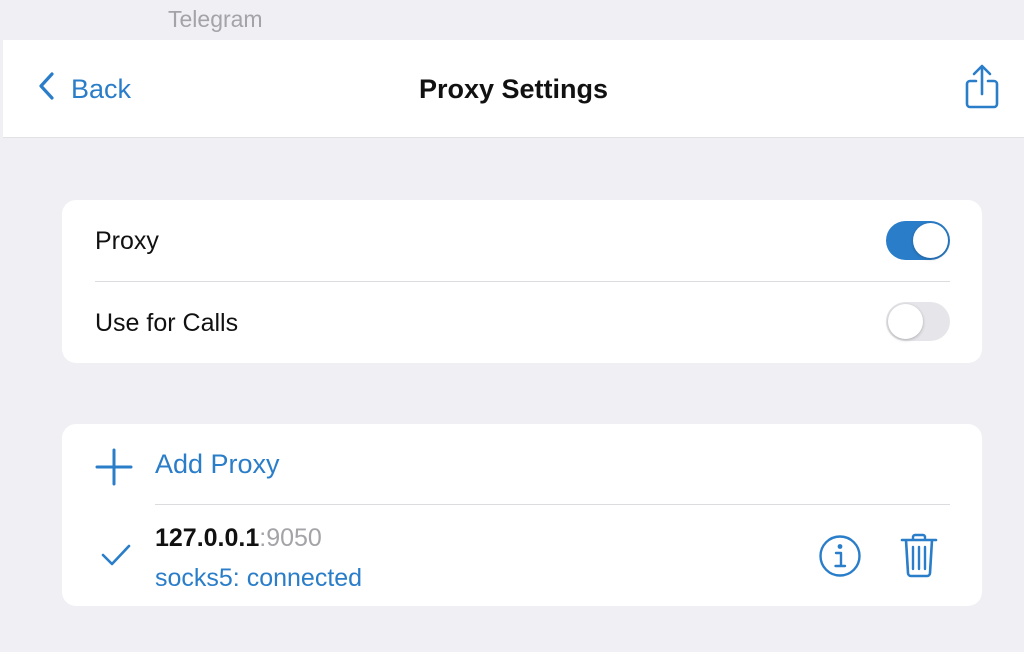  What do you see at coordinates (259, 578) in the screenshot?
I see `proxy-status: socks5: connected` at bounding box center [259, 578].